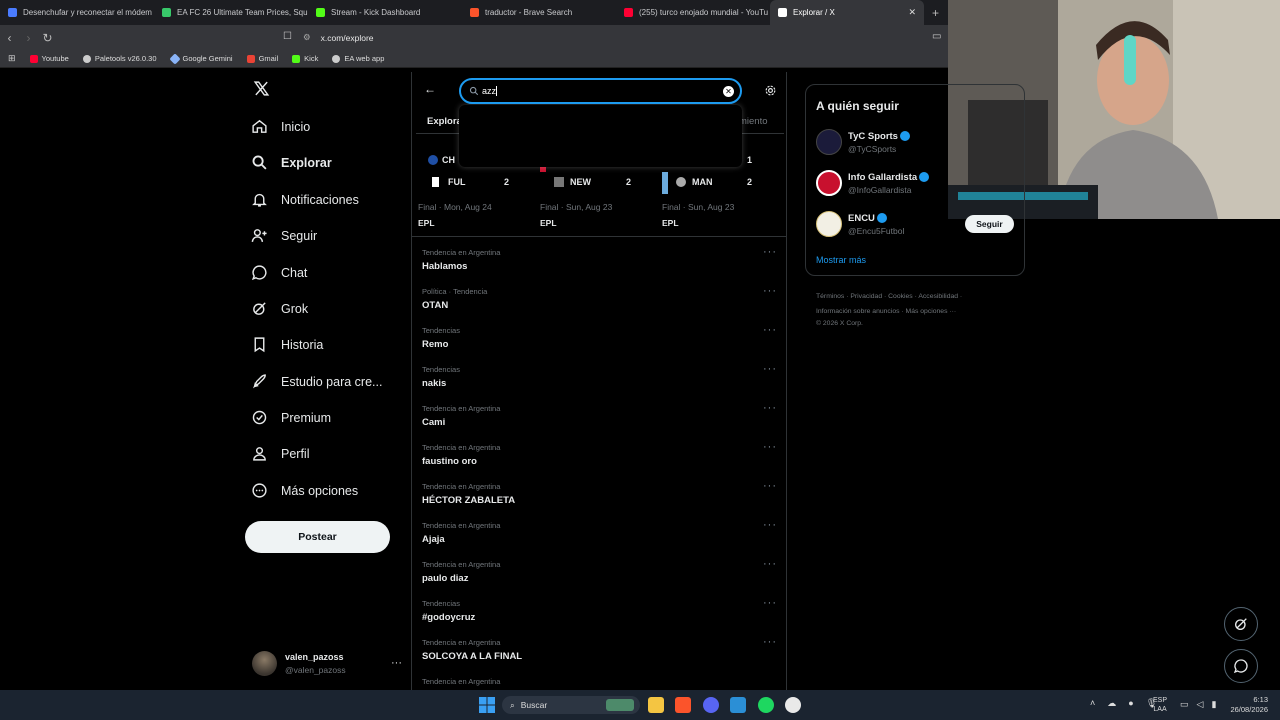 Image resolution: width=1280 pixels, height=720 pixels. Describe the element at coordinates (863, 142) in the screenshot. I see `follow-suggestion: TyC Sports @TyCSports` at that location.